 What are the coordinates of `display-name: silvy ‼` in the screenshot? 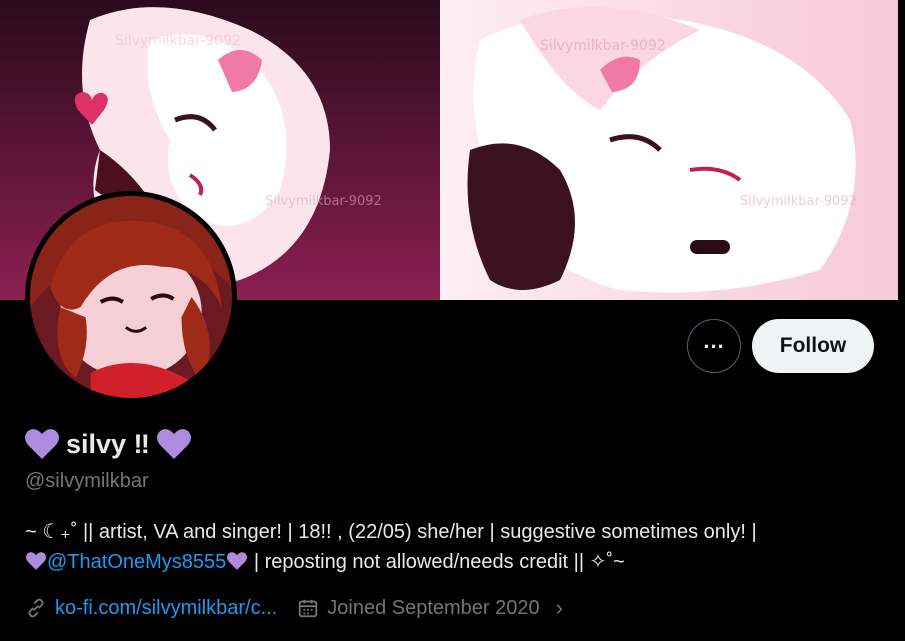 It's located at (108, 443).